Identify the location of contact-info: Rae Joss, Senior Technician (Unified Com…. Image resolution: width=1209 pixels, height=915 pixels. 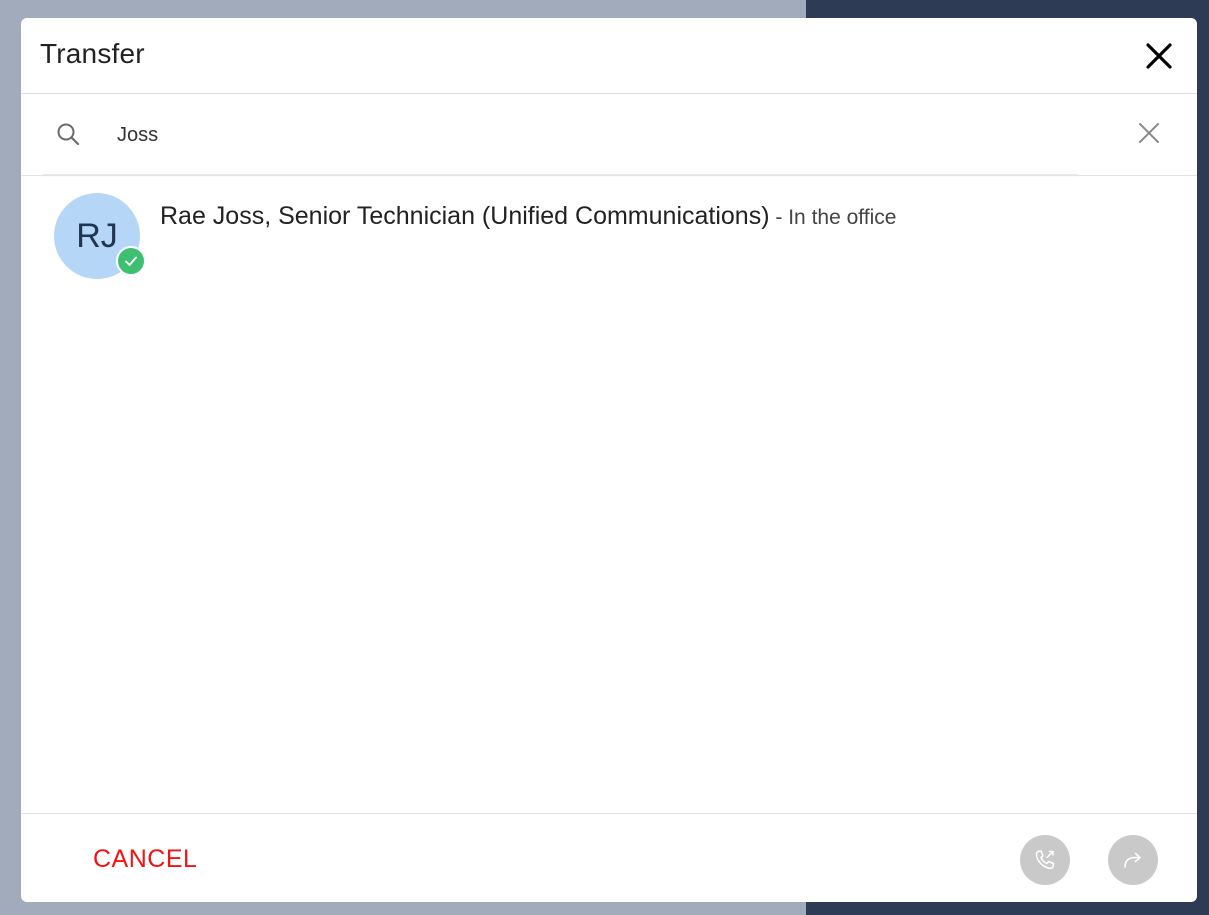
(528, 216).